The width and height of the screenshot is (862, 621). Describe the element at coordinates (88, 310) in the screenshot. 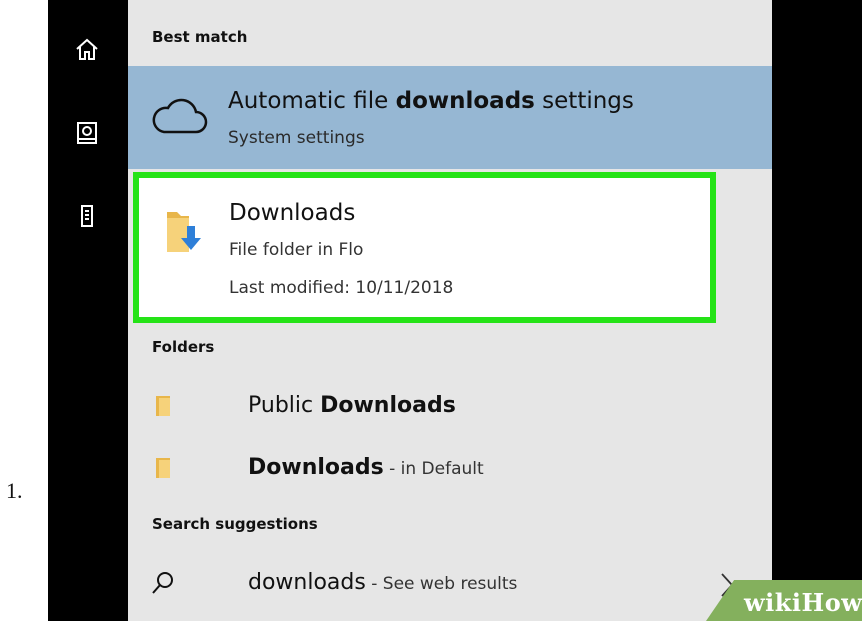

I see `start-rail` at that location.